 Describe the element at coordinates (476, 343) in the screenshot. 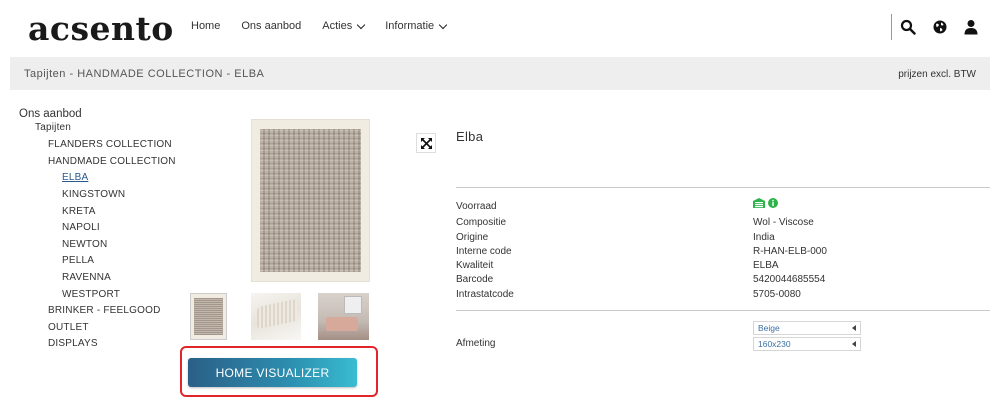

I see `afmeting-label: Afmeting` at that location.